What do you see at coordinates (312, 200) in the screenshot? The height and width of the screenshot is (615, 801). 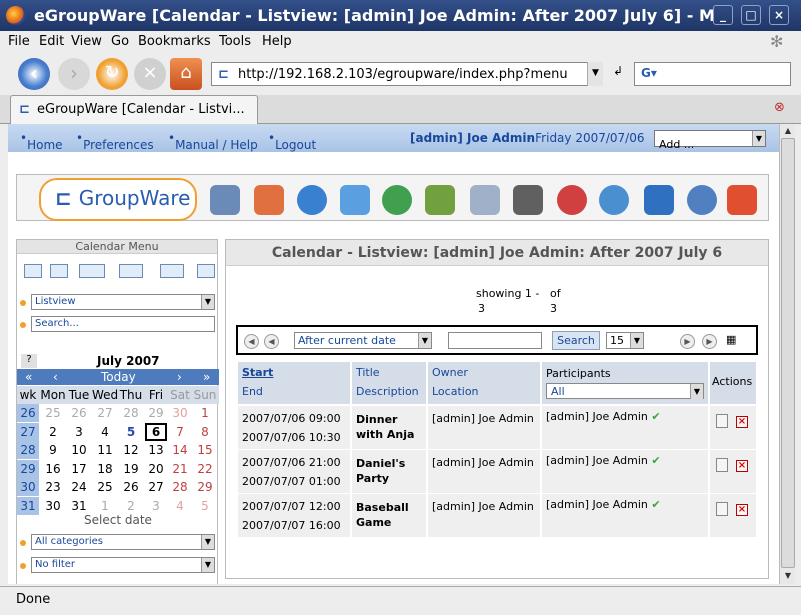 I see `browser-app-icon` at bounding box center [312, 200].